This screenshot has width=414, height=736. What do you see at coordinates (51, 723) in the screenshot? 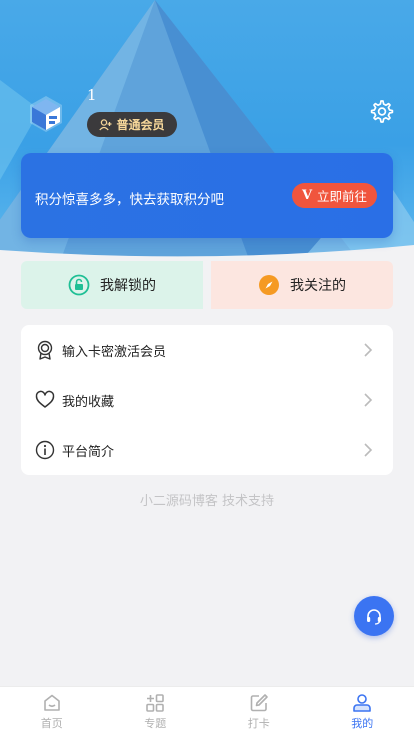
I see `tab-label: 首页` at bounding box center [51, 723].